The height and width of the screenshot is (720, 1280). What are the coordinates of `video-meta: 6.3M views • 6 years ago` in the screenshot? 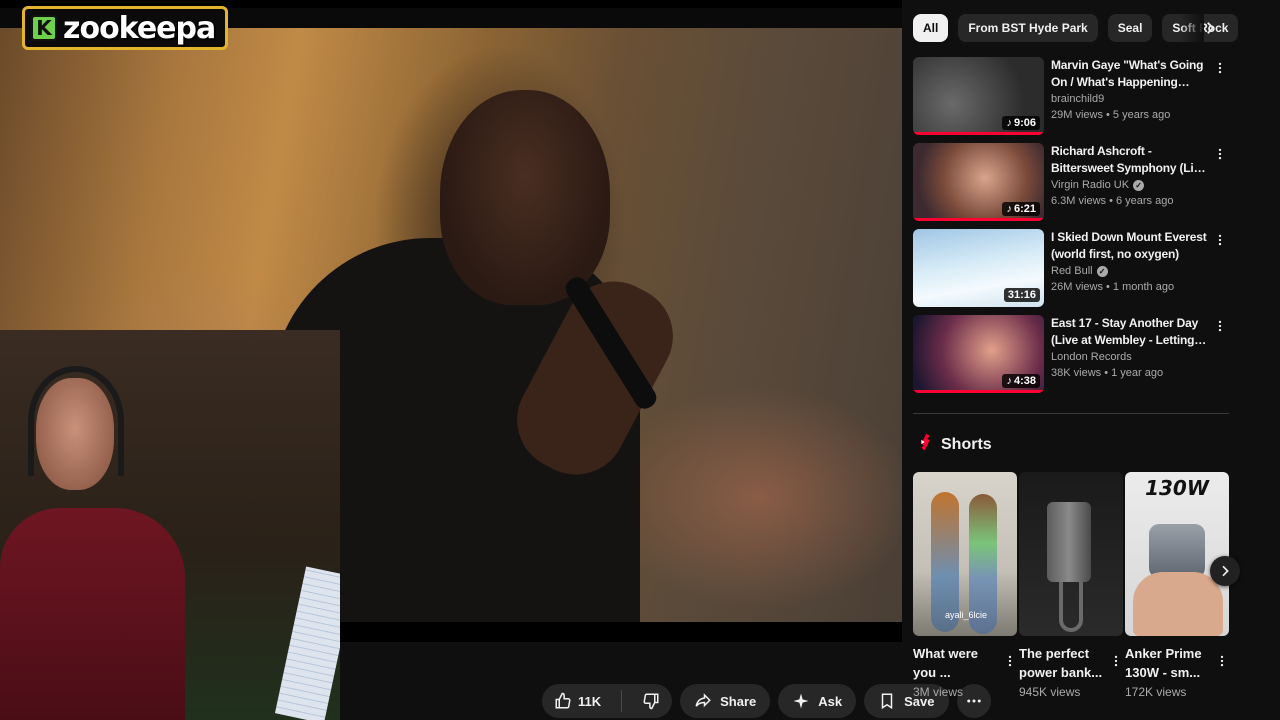 It's located at (1112, 201).